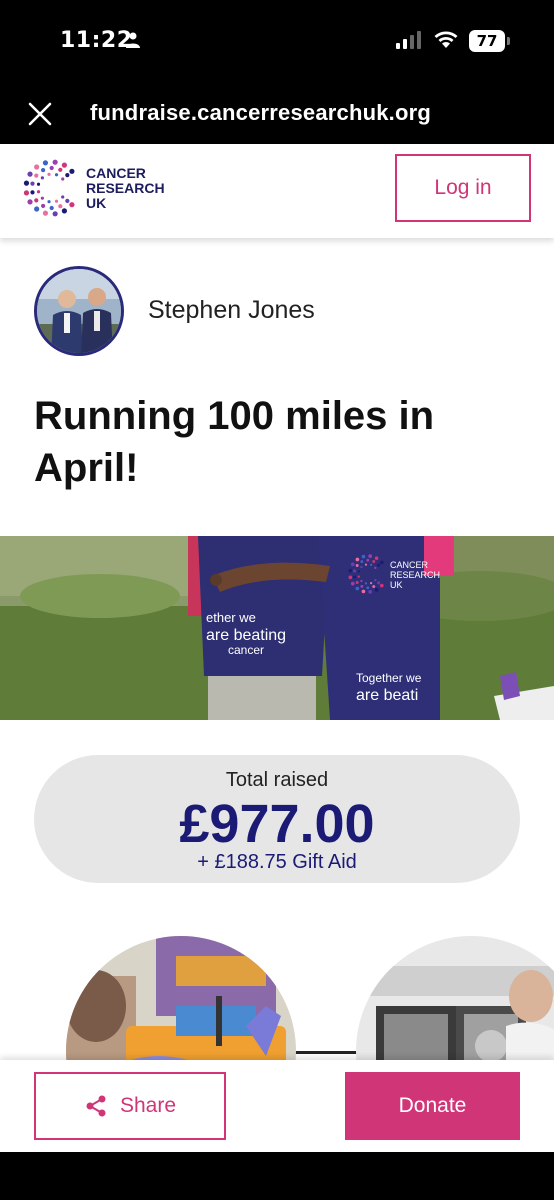 The image size is (554, 1200). What do you see at coordinates (181, 998) in the screenshot?
I see `lab-research-image` at bounding box center [181, 998].